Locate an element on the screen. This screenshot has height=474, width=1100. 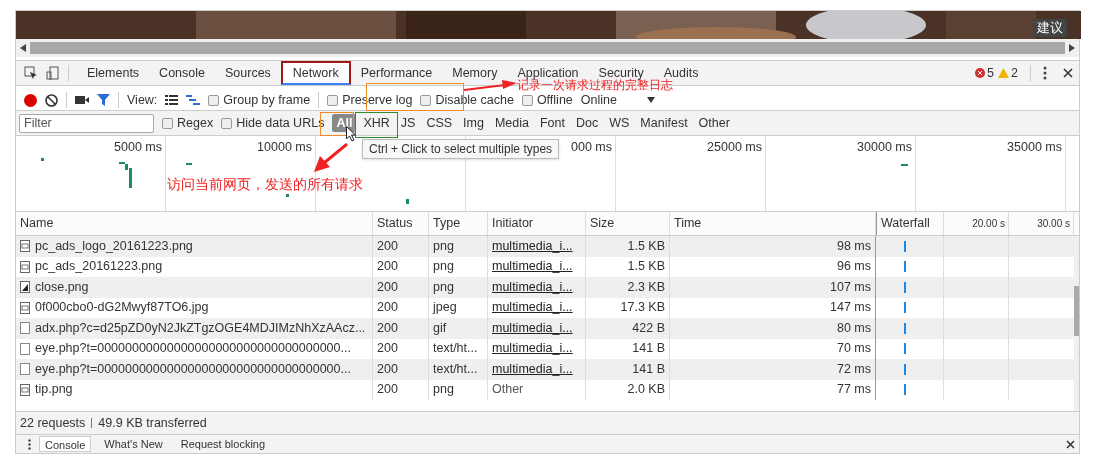
timeline-tick: 10000 ms is located at coordinates (284, 147).